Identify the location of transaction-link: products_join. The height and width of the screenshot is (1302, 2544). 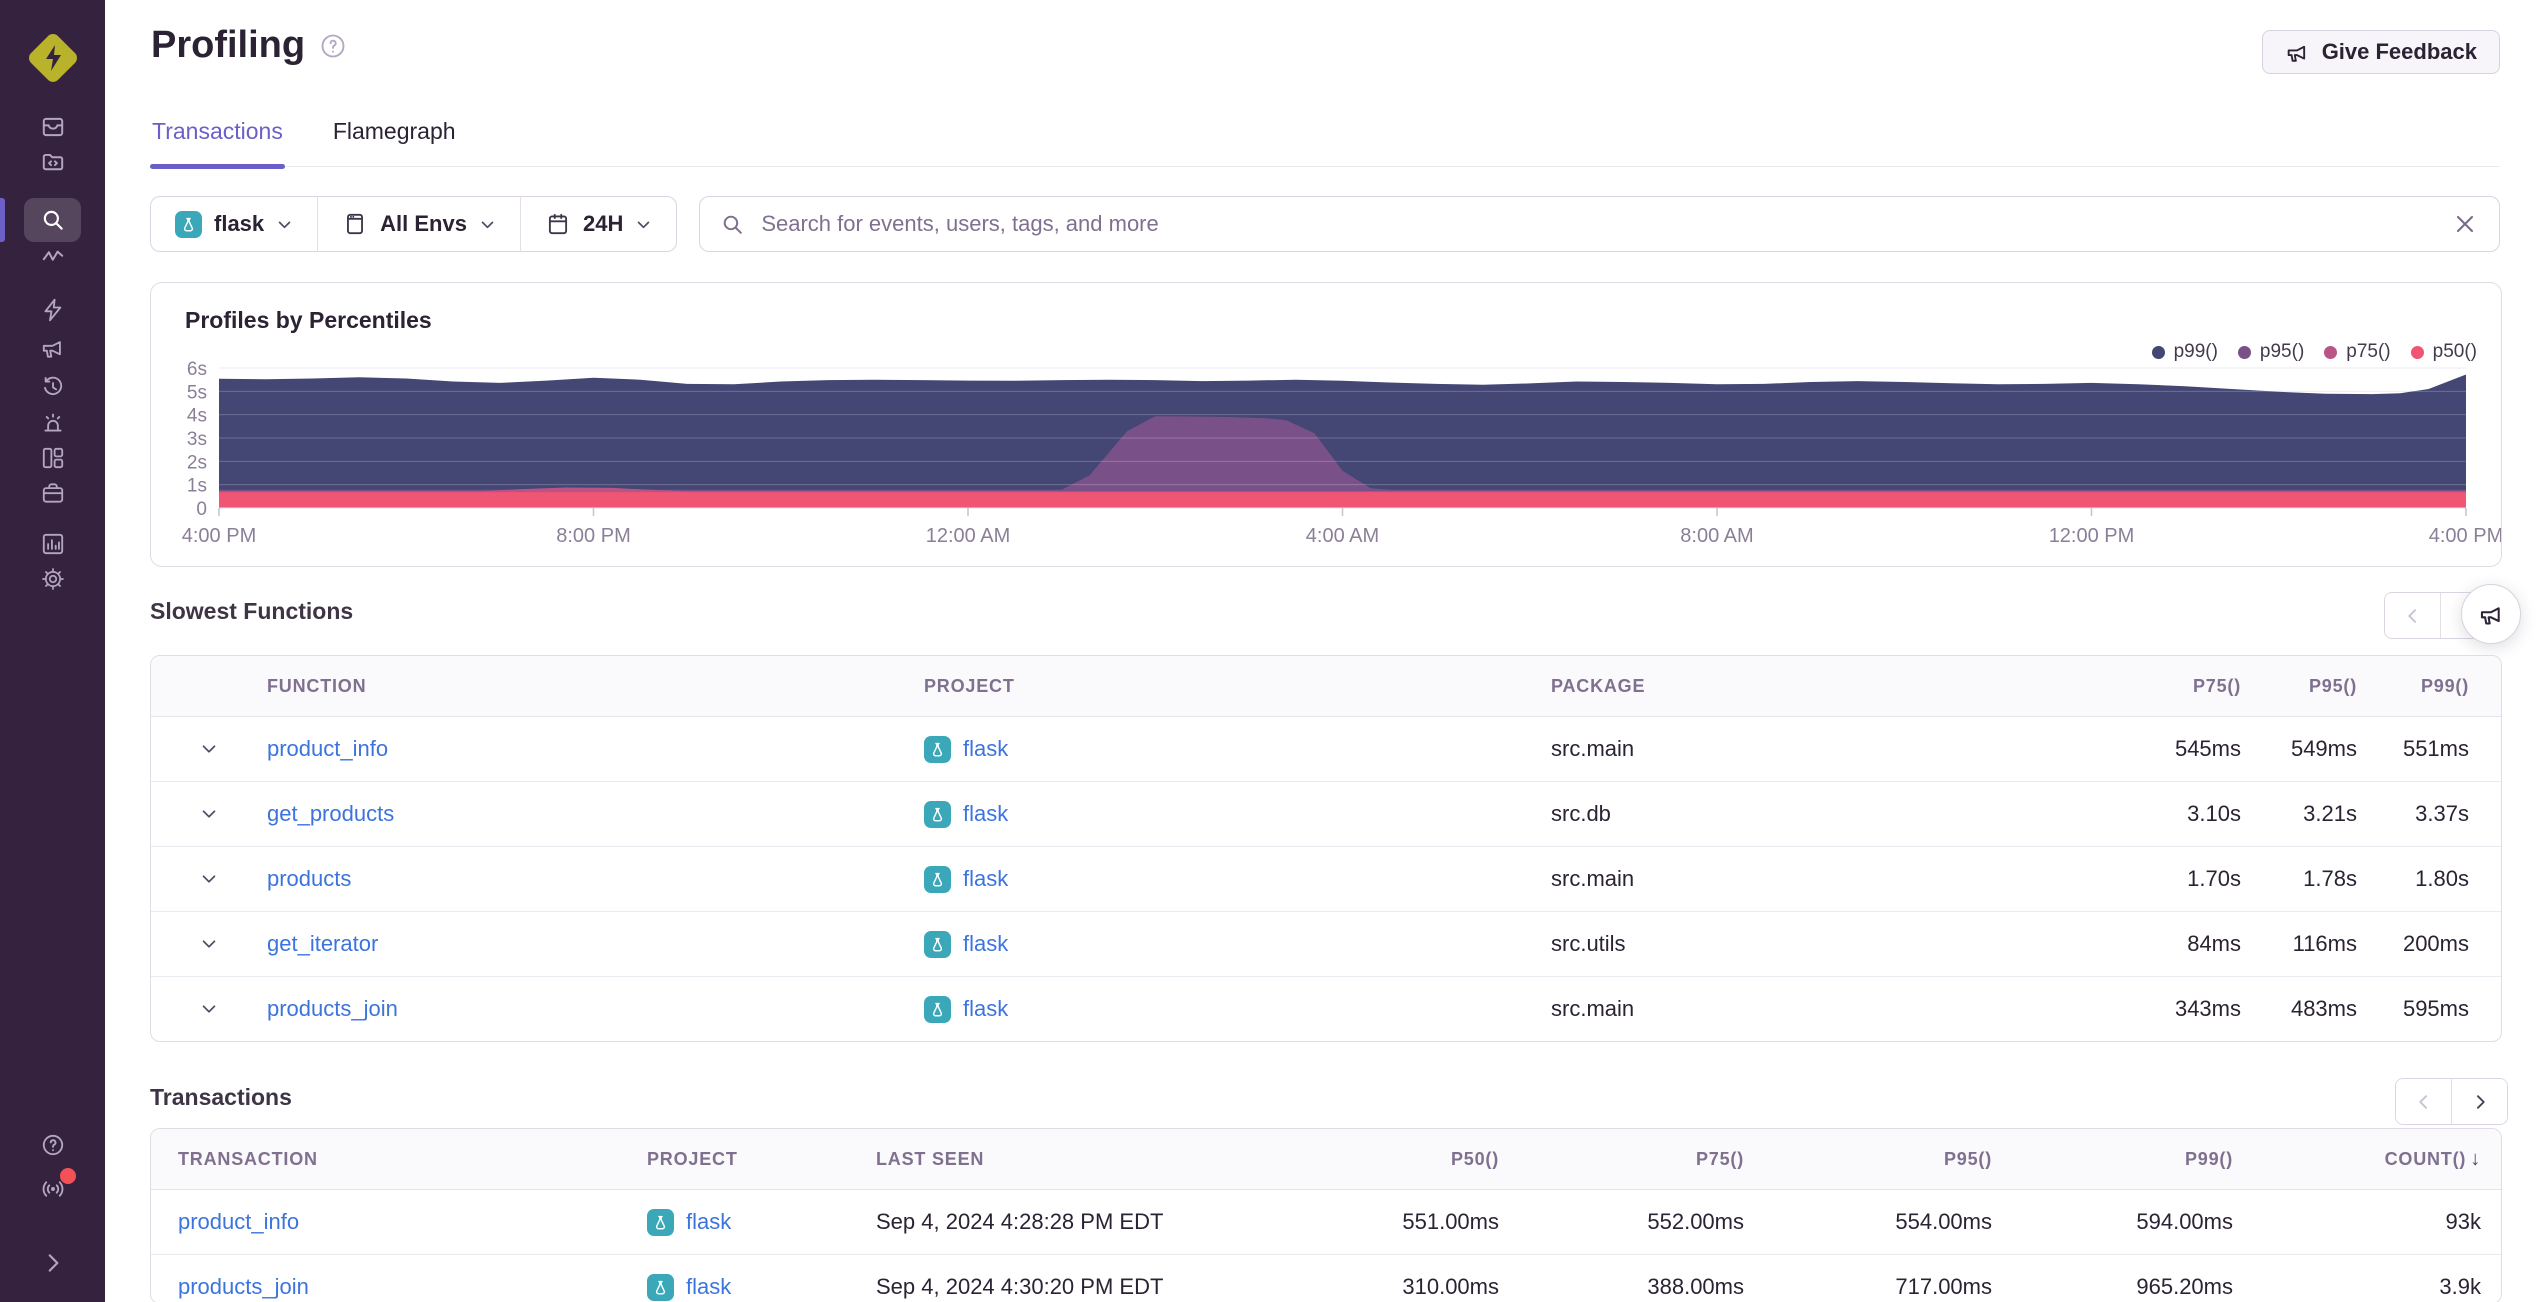
(243, 1286).